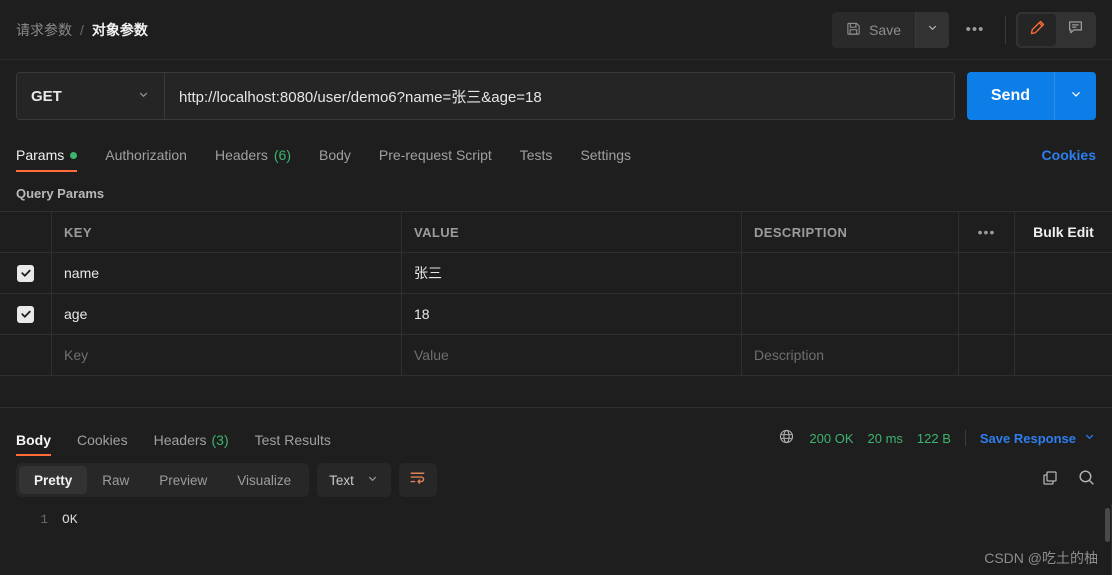 The image size is (1112, 575). I want to click on table-options-button: •••, so click(987, 232).